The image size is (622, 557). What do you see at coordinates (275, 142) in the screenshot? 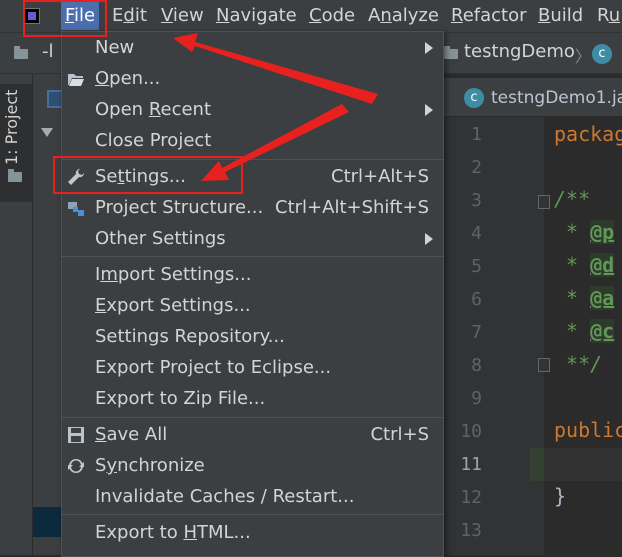
I see `arrow-to-settings` at bounding box center [275, 142].